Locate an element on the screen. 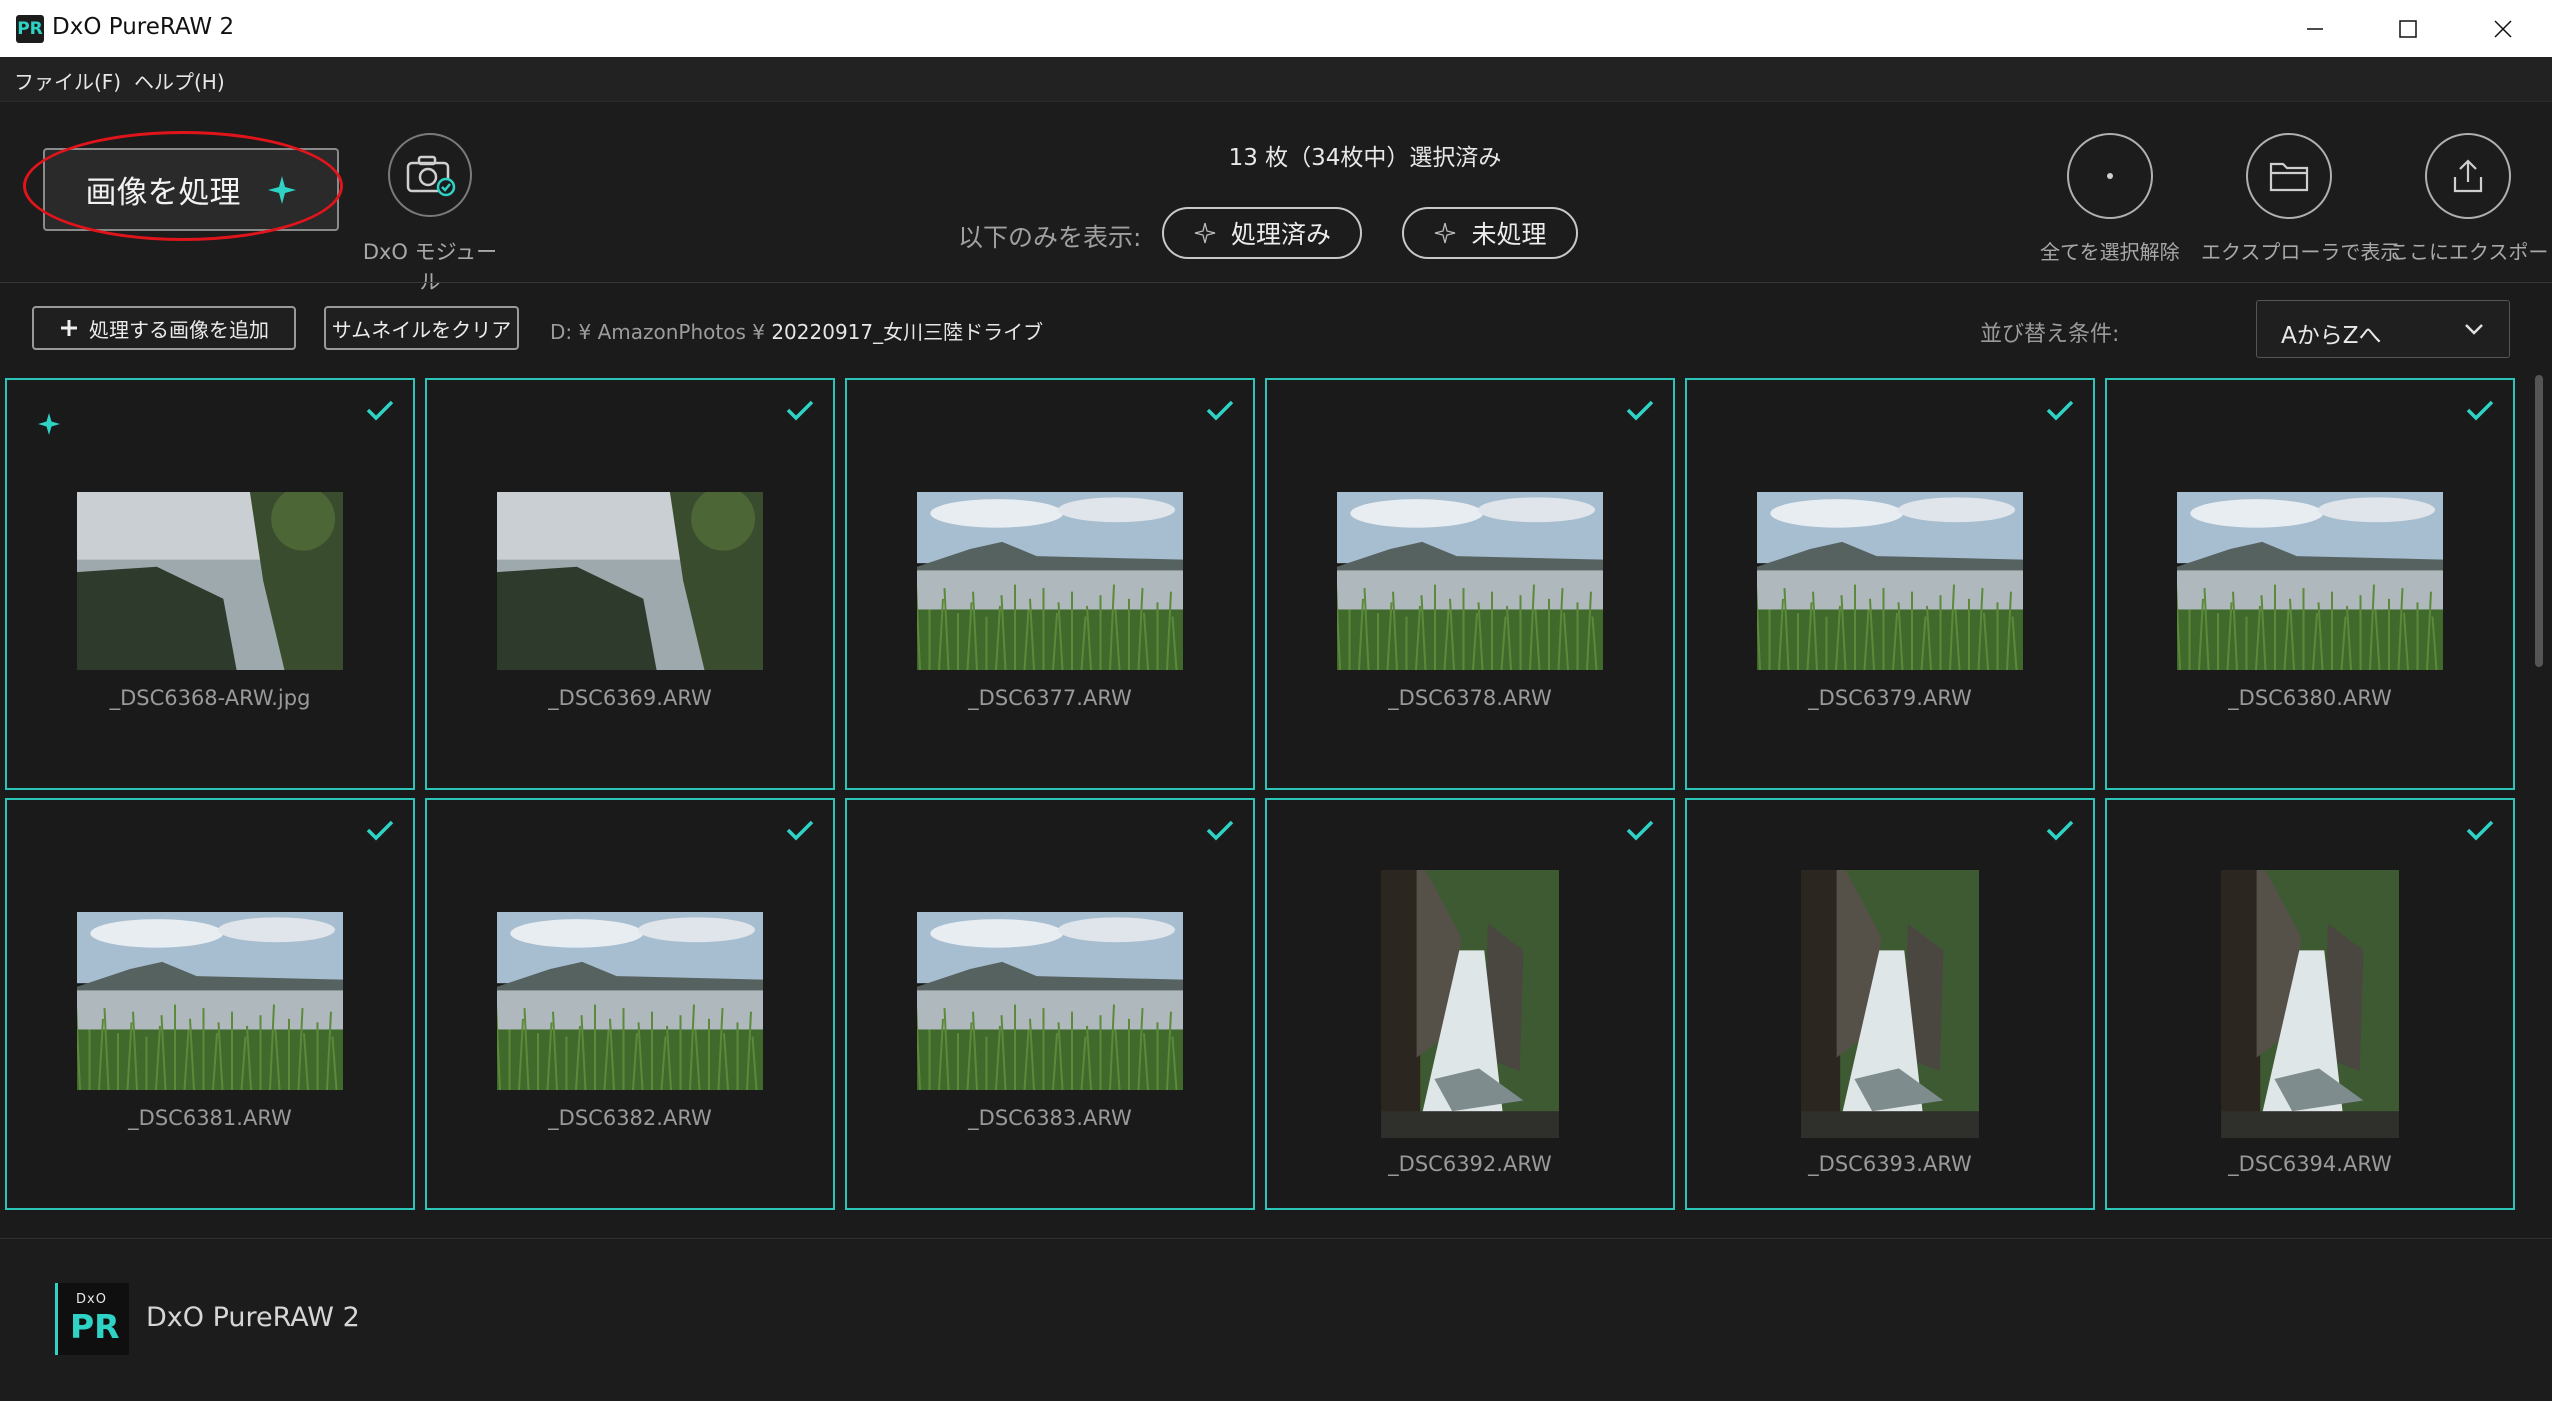  thumbnail-tile: _DSC6383.ARW is located at coordinates (1050, 1004).